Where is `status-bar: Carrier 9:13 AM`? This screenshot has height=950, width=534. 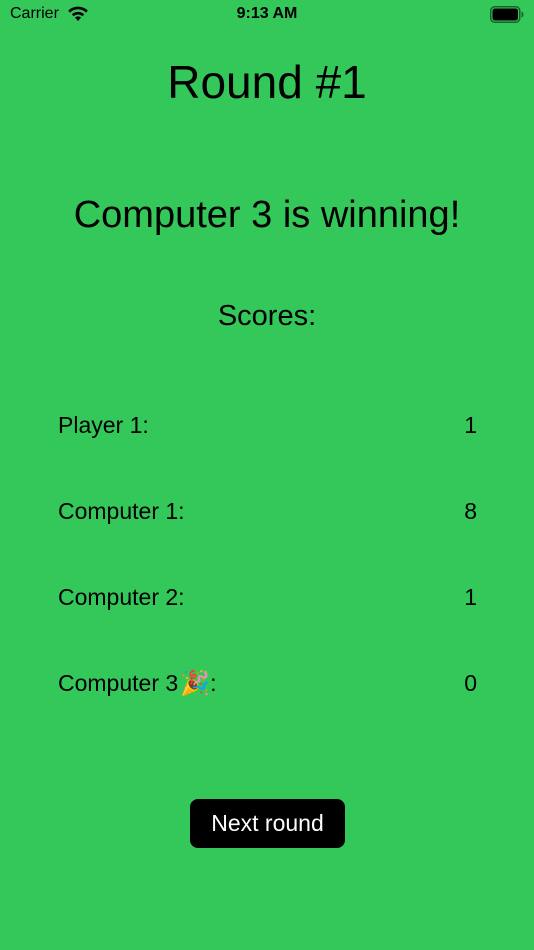
status-bar: Carrier 9:13 AM is located at coordinates (267, 15).